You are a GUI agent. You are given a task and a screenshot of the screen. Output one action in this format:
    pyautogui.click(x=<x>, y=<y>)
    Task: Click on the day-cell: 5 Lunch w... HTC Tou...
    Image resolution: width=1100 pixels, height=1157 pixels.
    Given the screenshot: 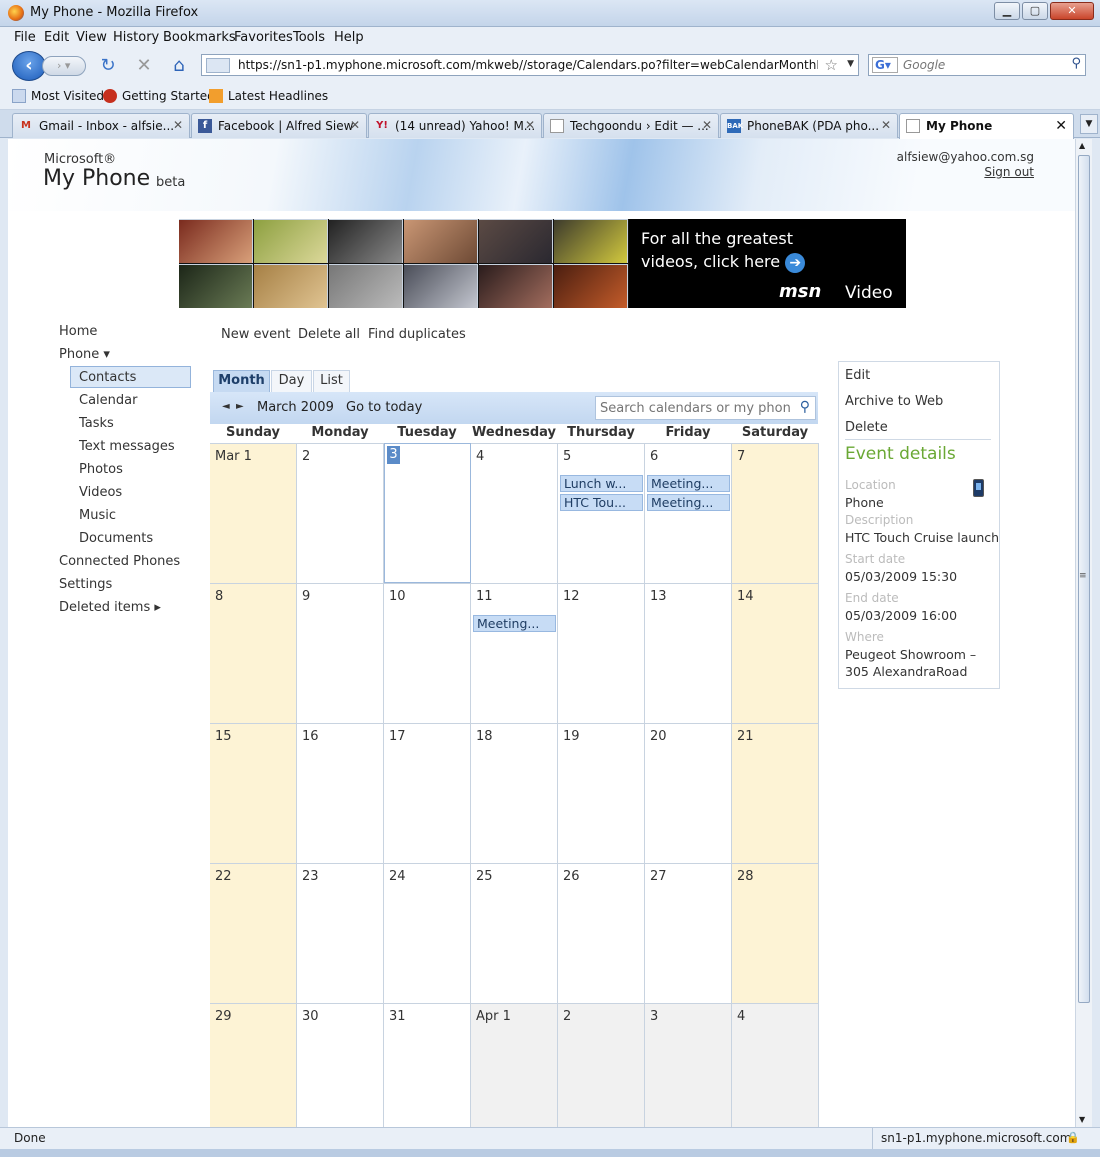 What is the action you would take?
    pyautogui.click(x=601, y=513)
    